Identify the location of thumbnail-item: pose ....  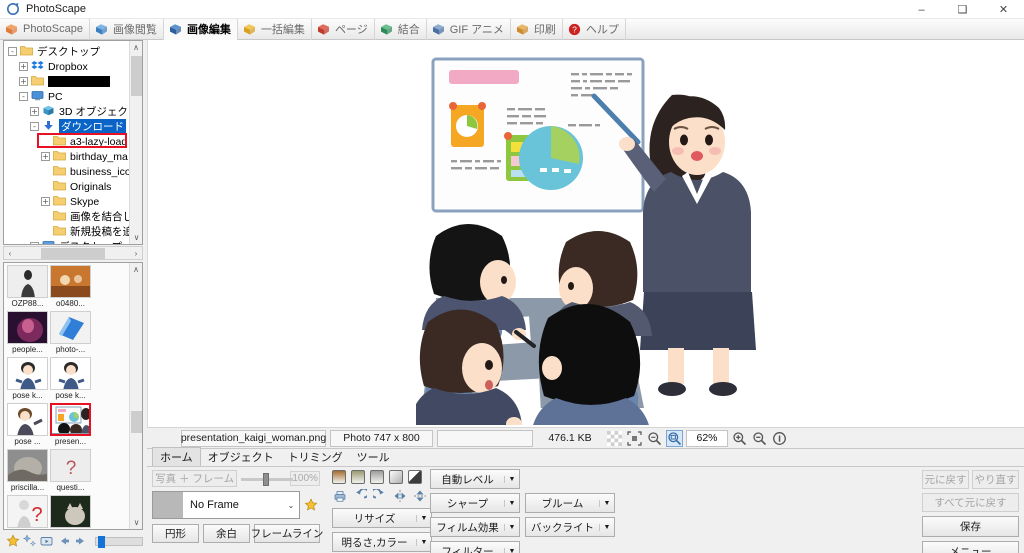
(27, 425).